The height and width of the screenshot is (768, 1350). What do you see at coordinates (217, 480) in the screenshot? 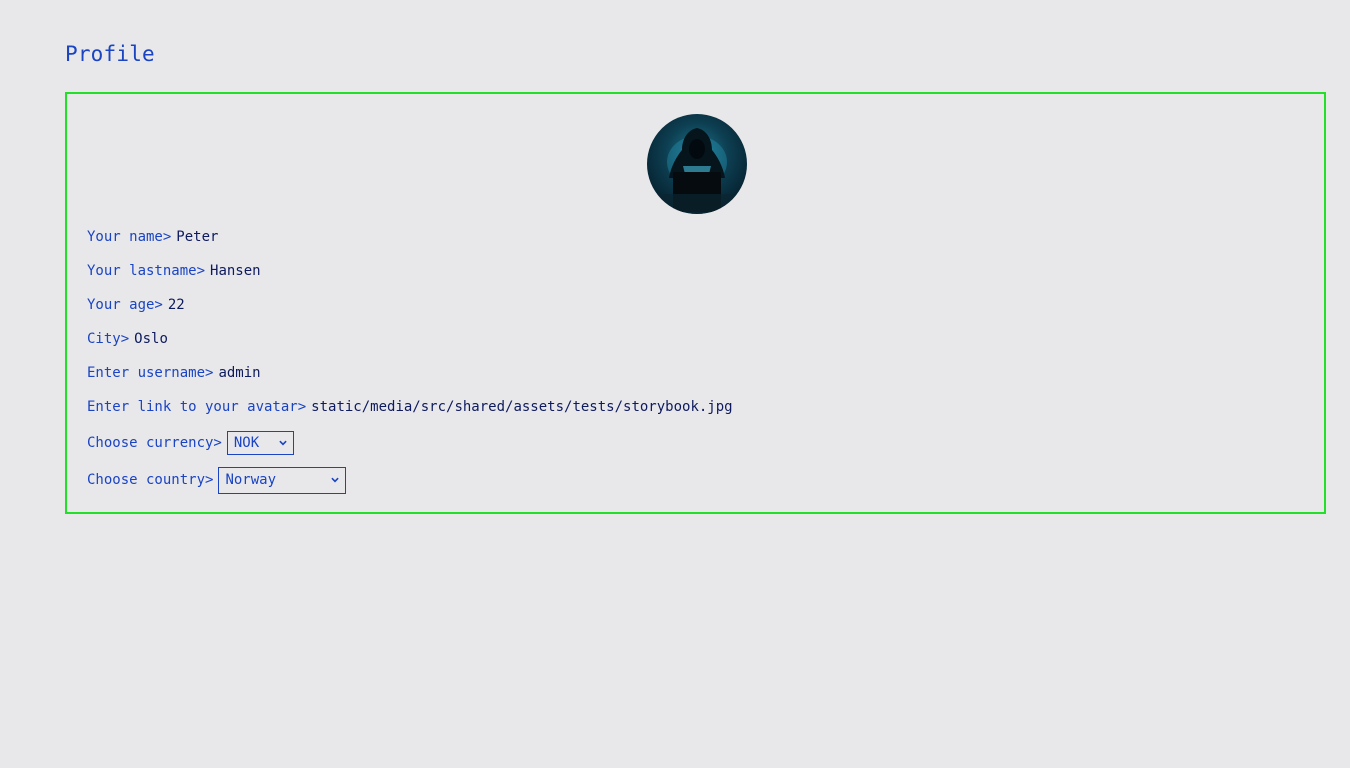
I see `country-row: Choose country> Norway` at bounding box center [217, 480].